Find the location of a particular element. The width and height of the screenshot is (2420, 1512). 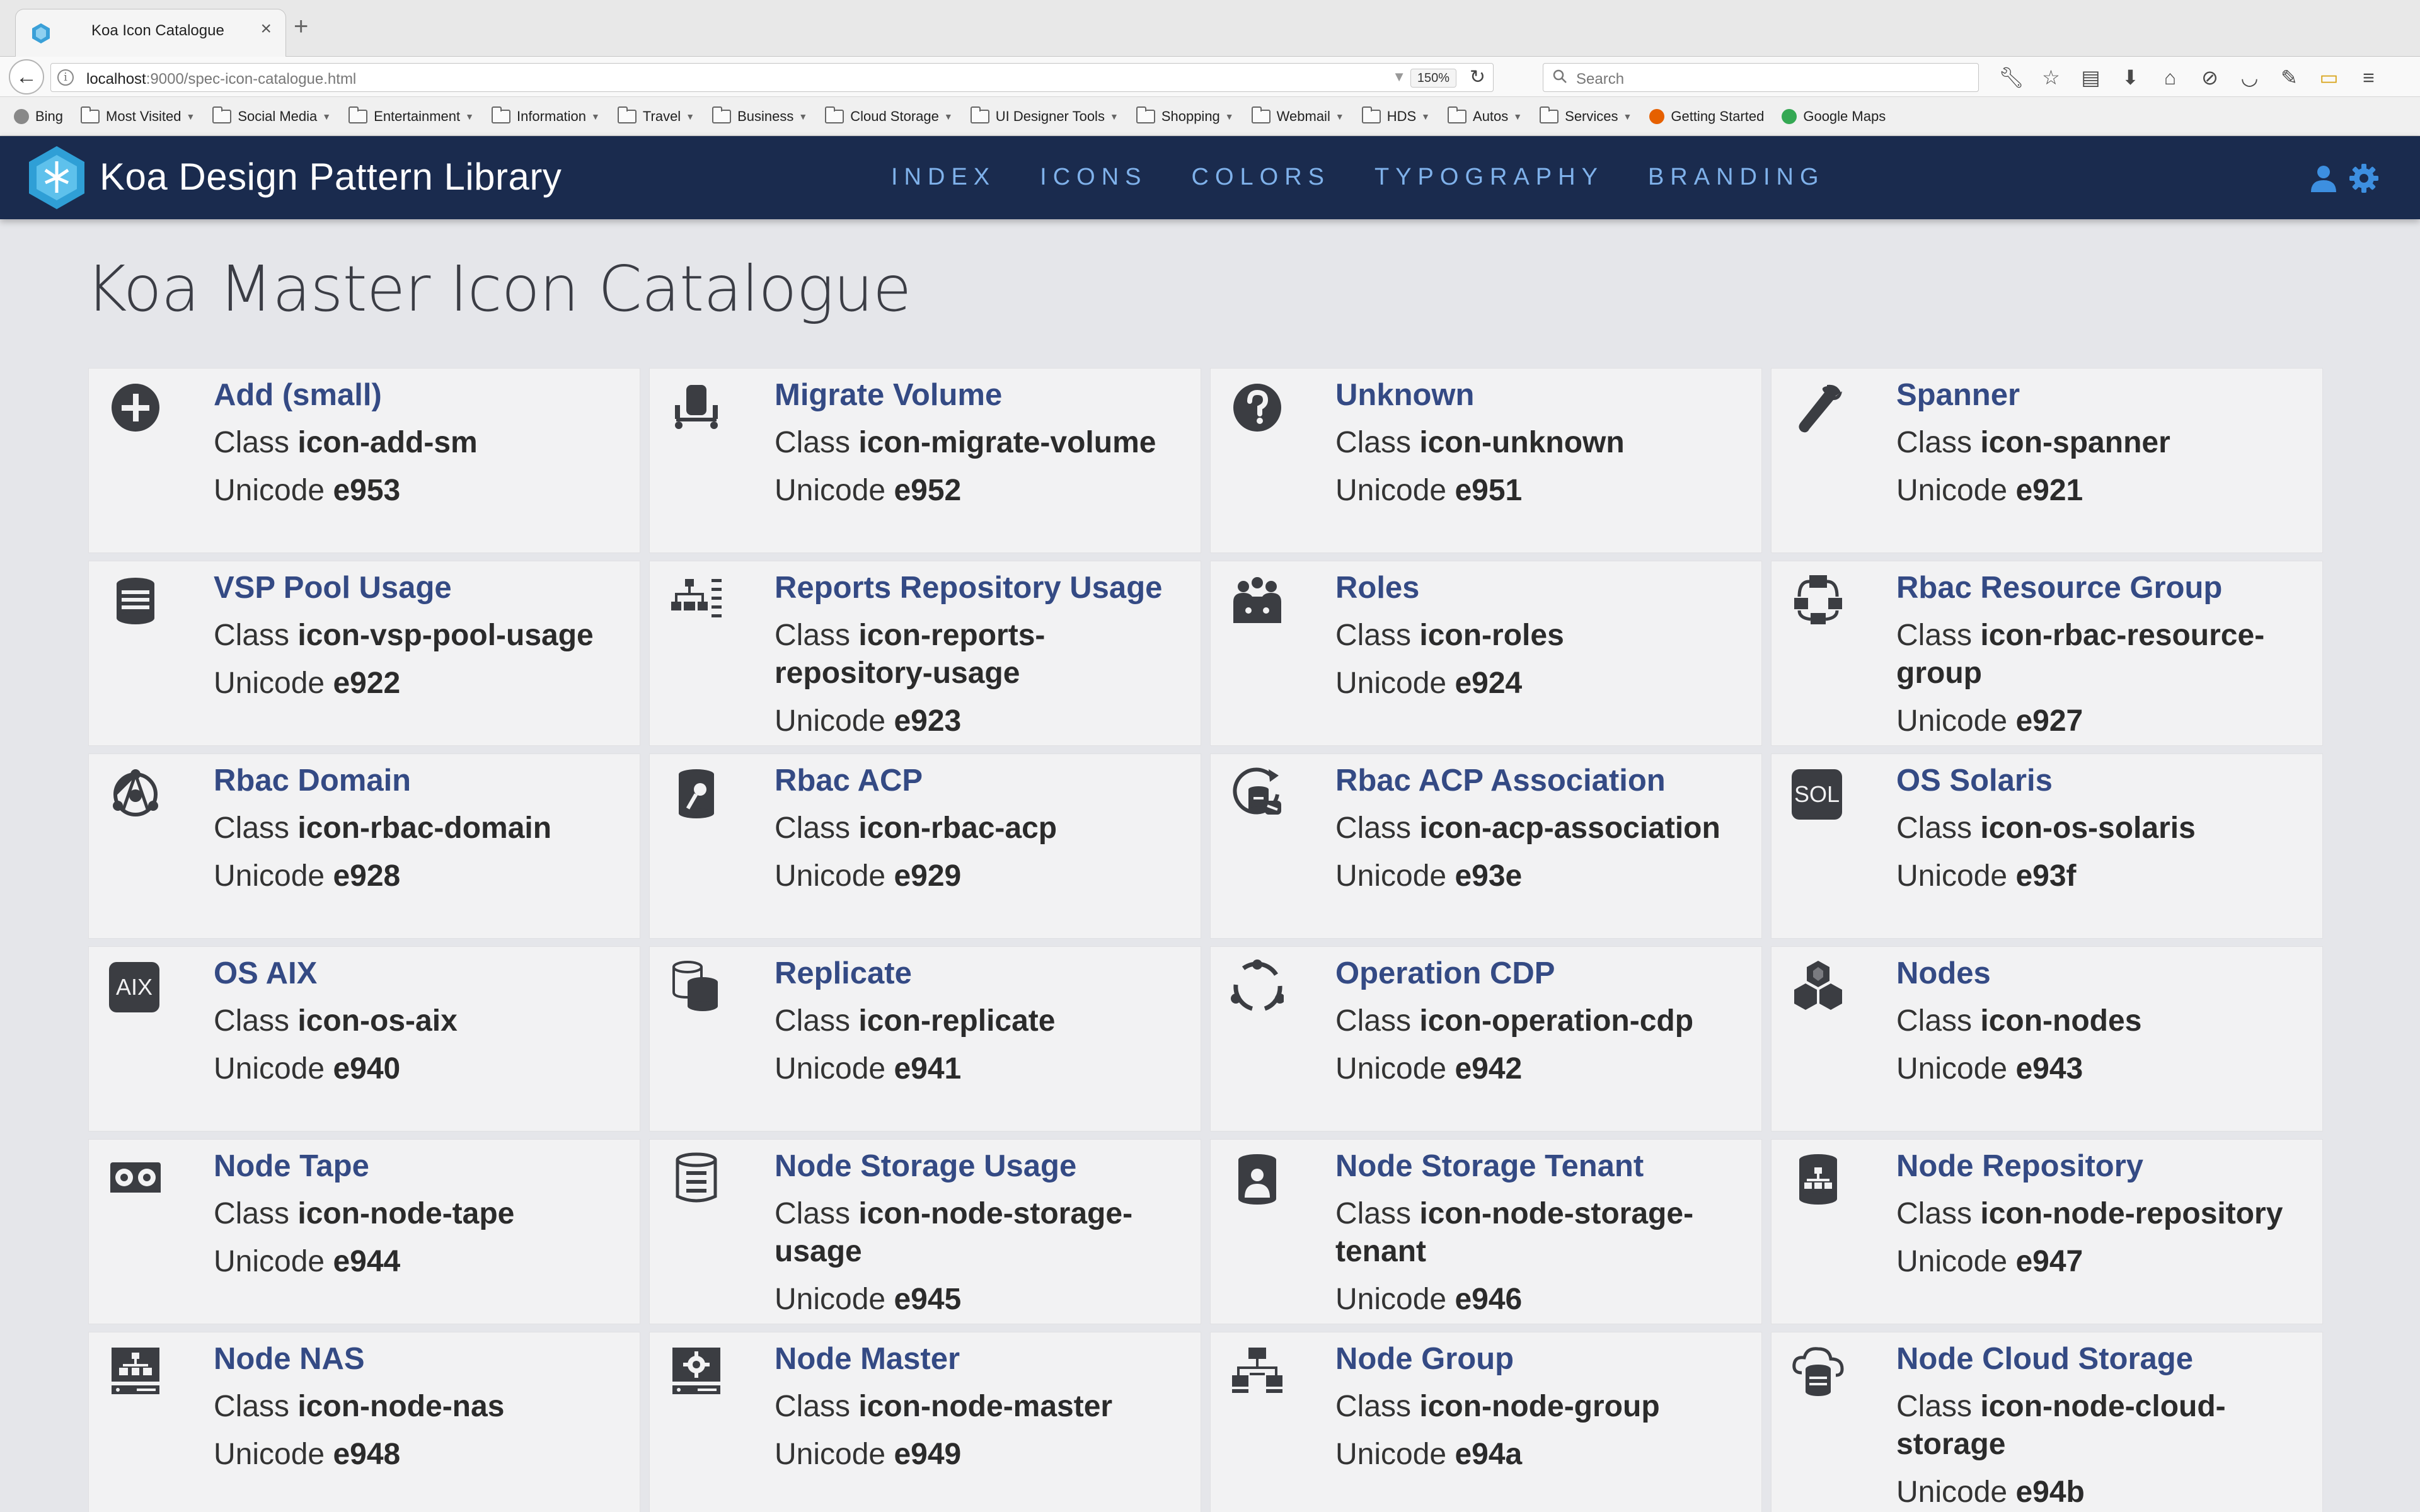

icon-class-value: icon-node-group is located at coordinates (1540, 1406).